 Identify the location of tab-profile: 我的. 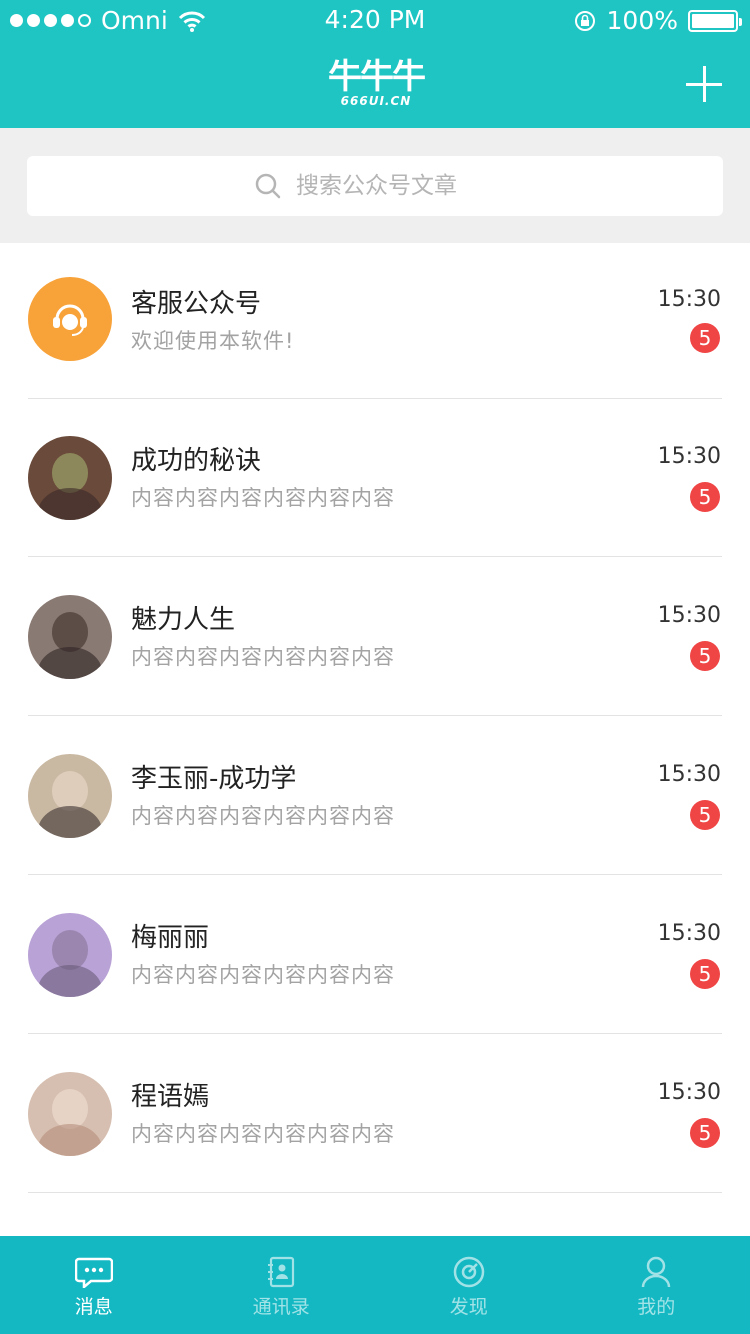
(656, 1285).